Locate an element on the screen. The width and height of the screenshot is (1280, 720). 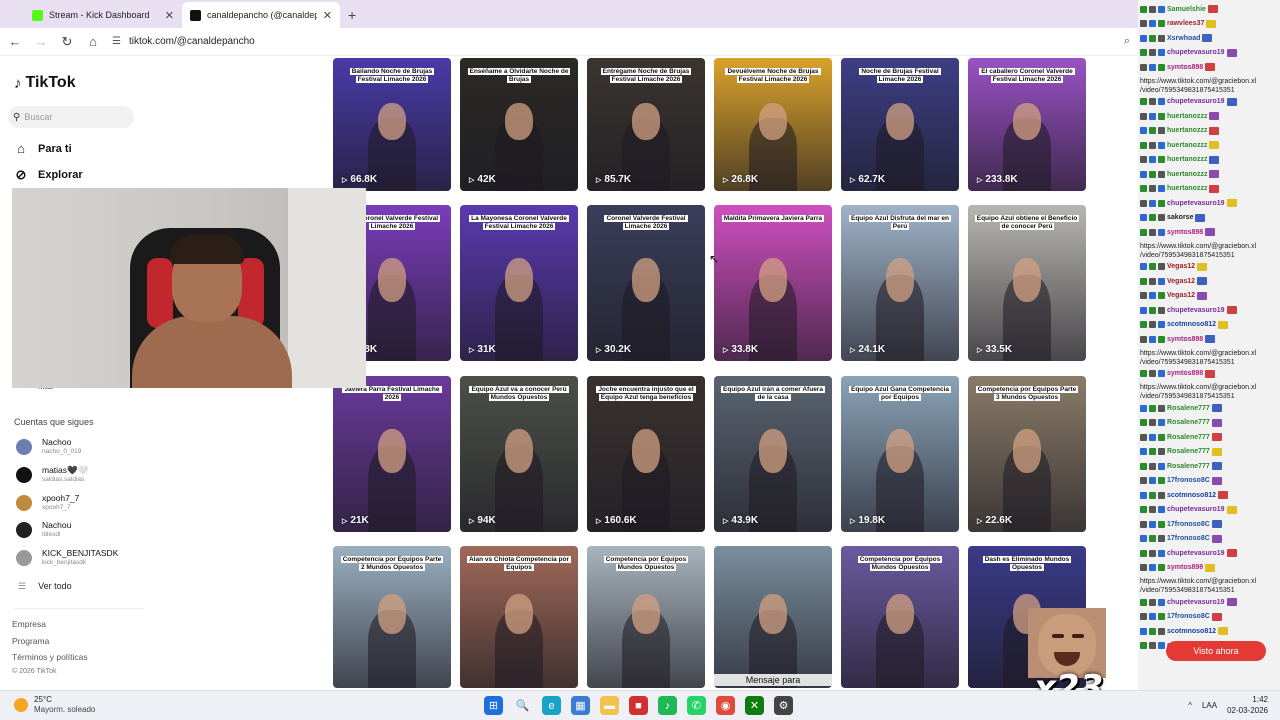
footer-link-programa: Programa is located at coordinates (30, 641).